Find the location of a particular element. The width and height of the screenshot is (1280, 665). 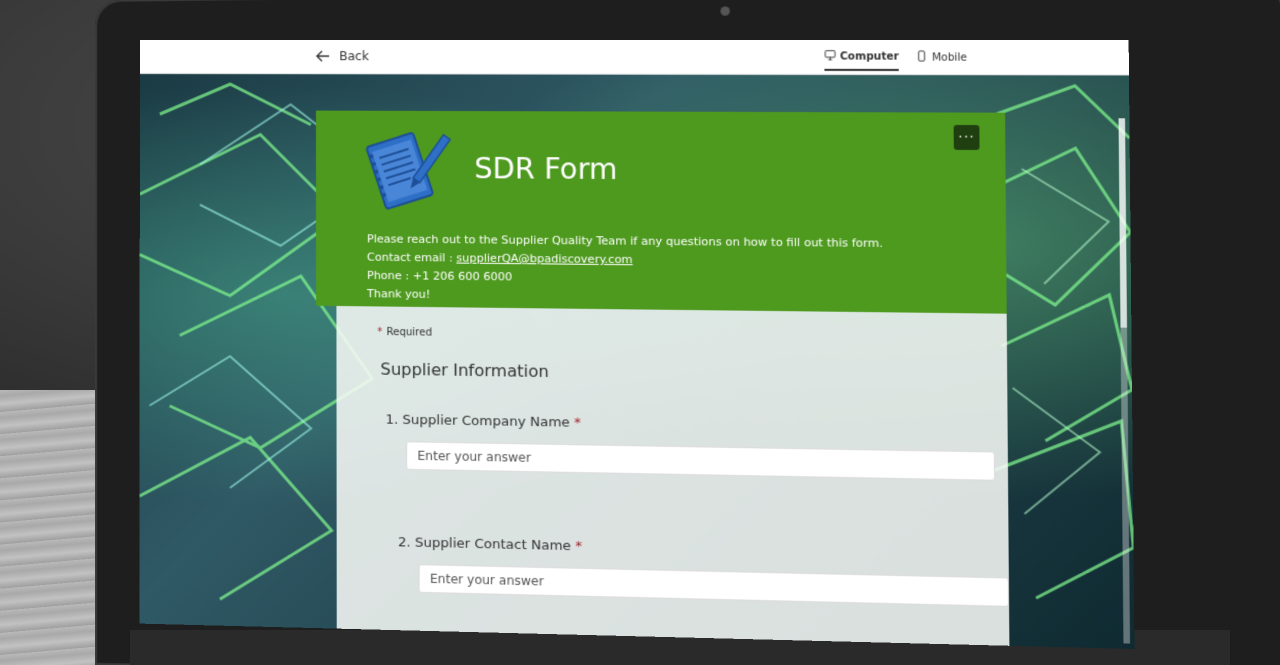

mobile-view-tab: Mobile is located at coordinates (941, 60).